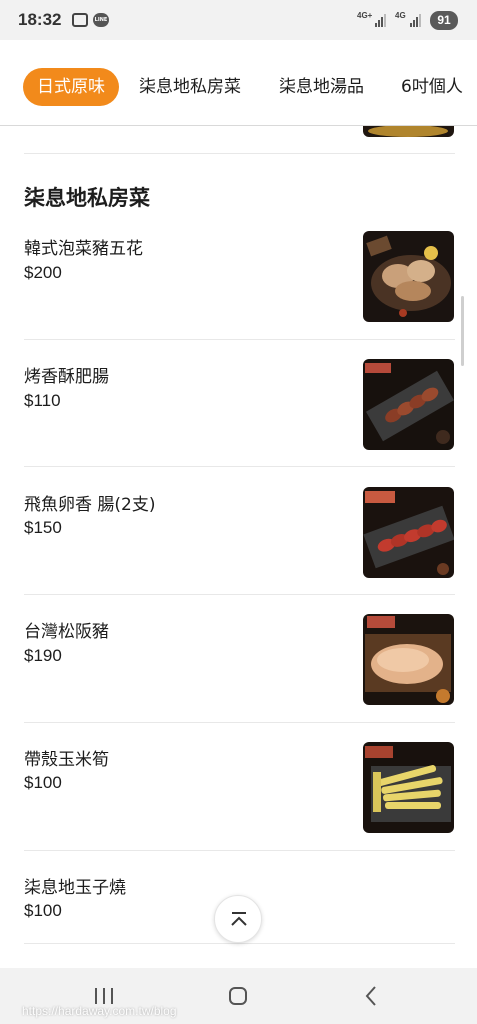 The image size is (477, 1024). What do you see at coordinates (43, 527) in the screenshot?
I see `item-price: $150` at bounding box center [43, 527].